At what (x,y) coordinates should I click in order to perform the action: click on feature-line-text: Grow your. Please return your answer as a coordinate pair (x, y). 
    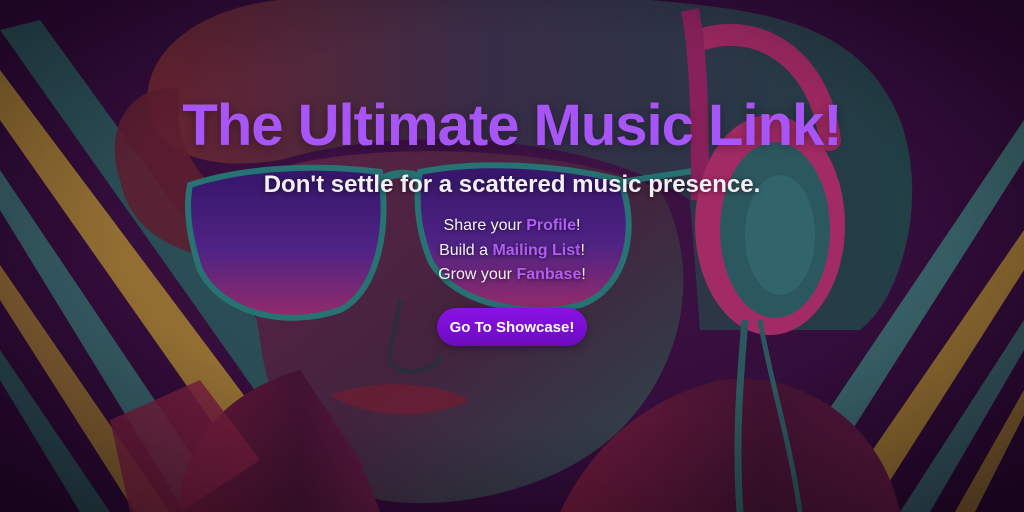
    Looking at the image, I should click on (477, 274).